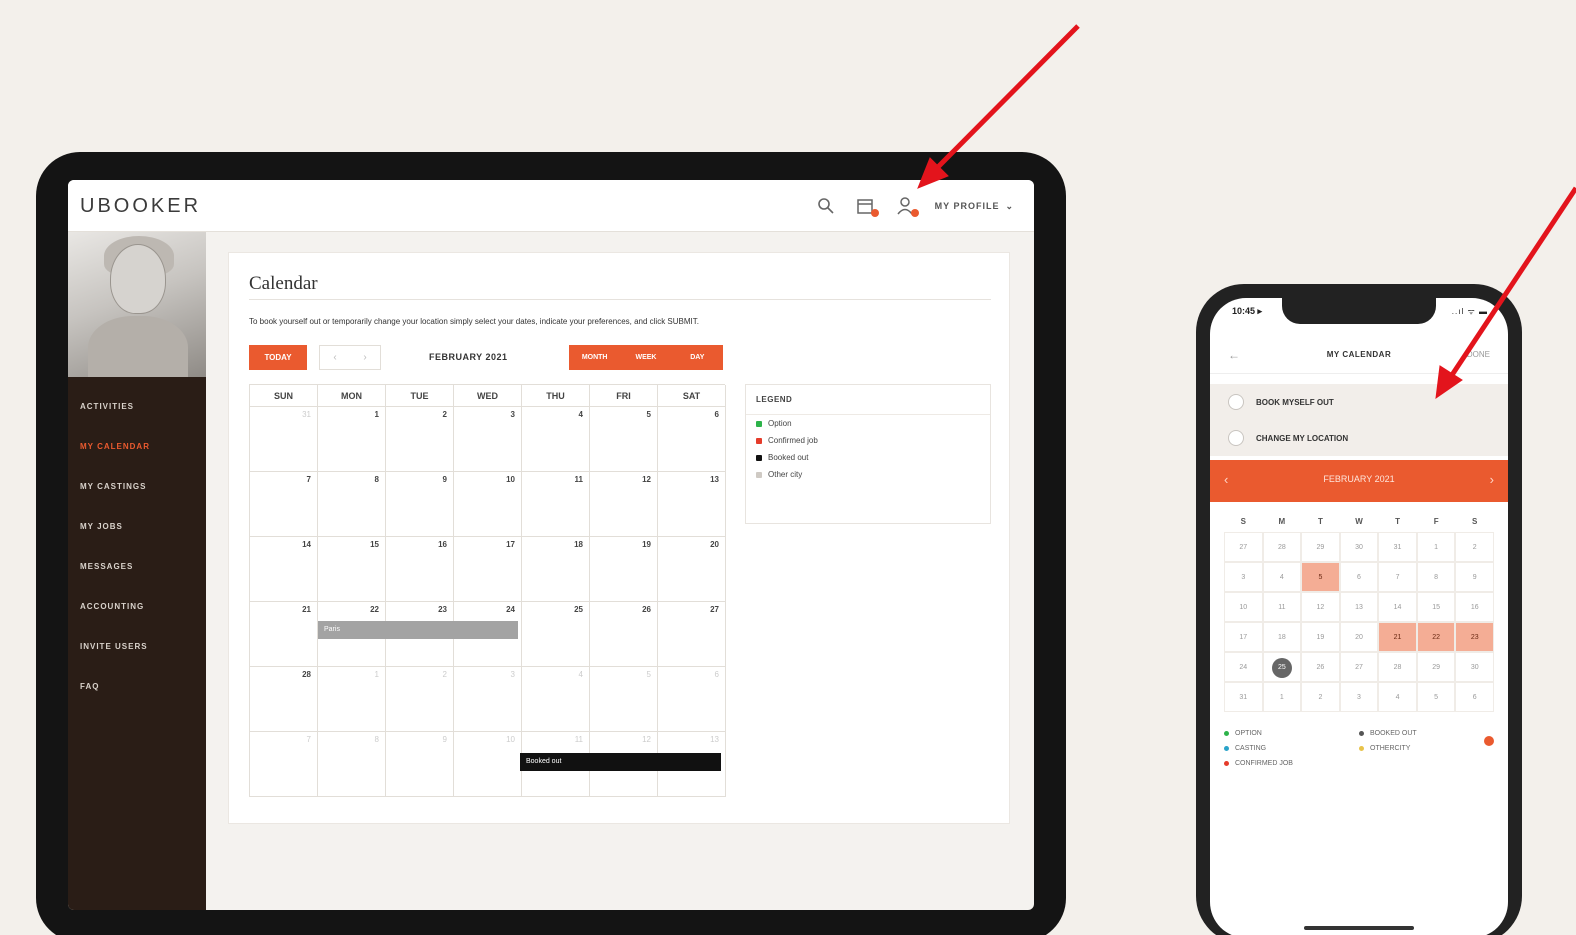 The image size is (1576, 935). I want to click on calendar-day-cell: 24, so click(1243, 667).